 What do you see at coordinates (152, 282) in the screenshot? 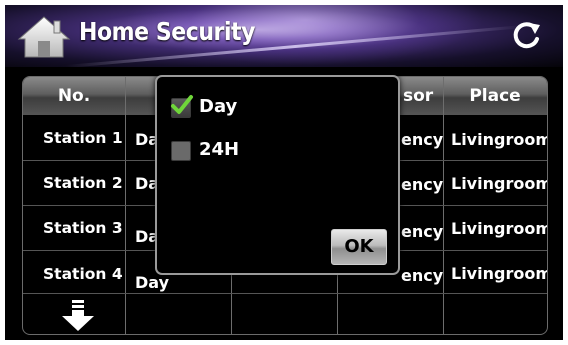
I see `table-cell-mode: Day` at bounding box center [152, 282].